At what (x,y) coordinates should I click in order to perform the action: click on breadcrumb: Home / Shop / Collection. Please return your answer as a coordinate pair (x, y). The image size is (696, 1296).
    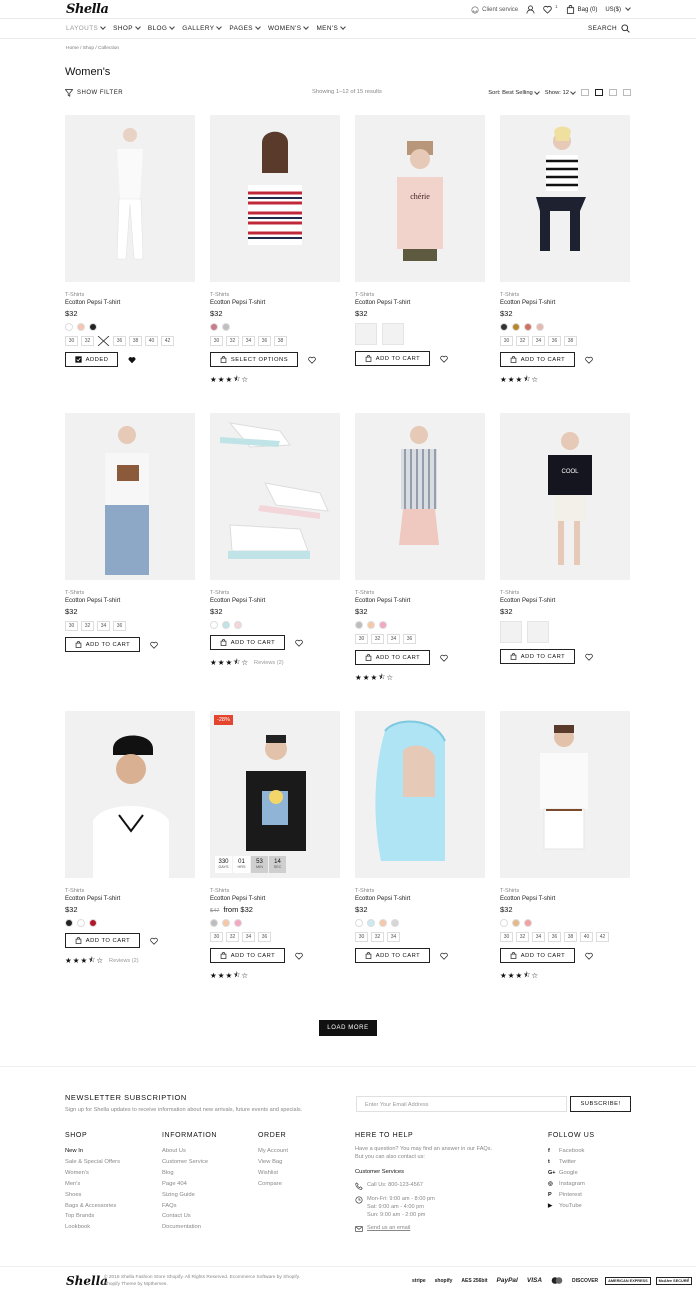
    Looking at the image, I should click on (92, 48).